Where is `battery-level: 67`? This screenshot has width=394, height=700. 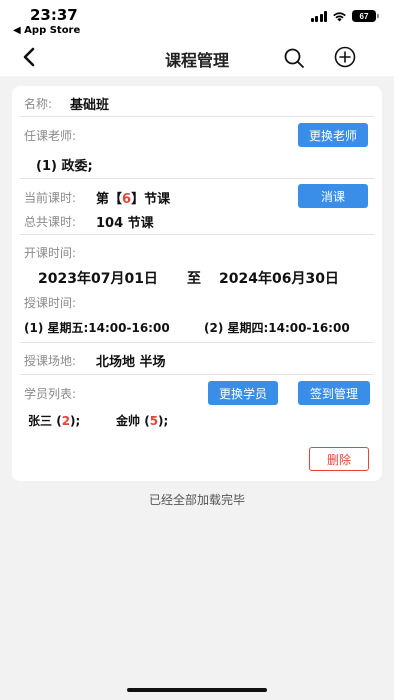 battery-level: 67 is located at coordinates (364, 16).